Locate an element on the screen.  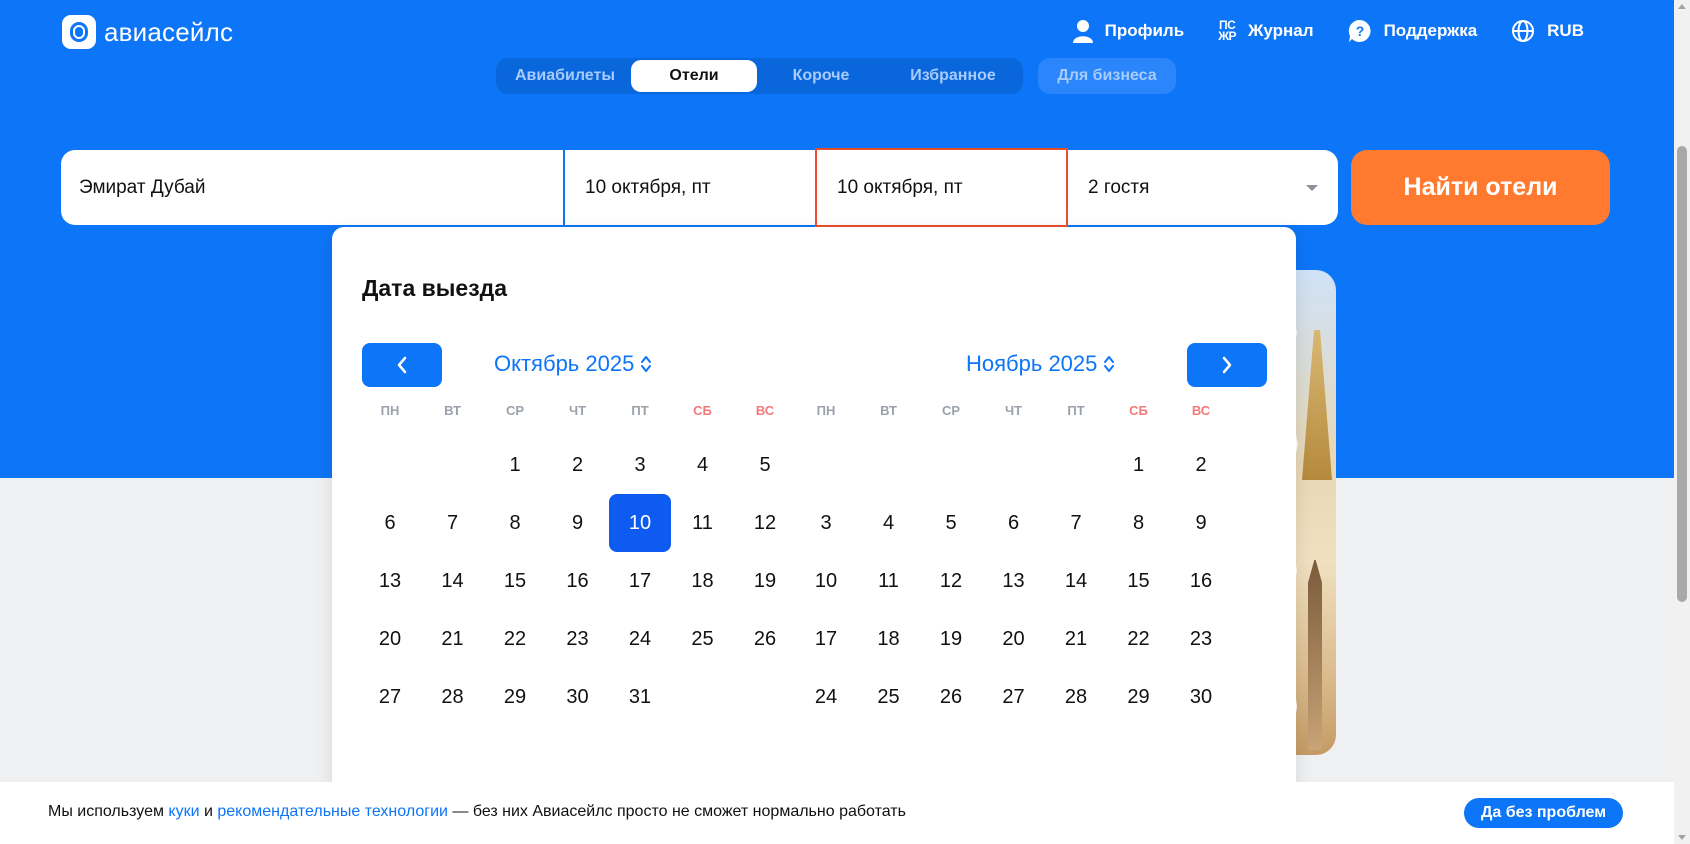
nav-profile-label: Профиль is located at coordinates (1144, 30).